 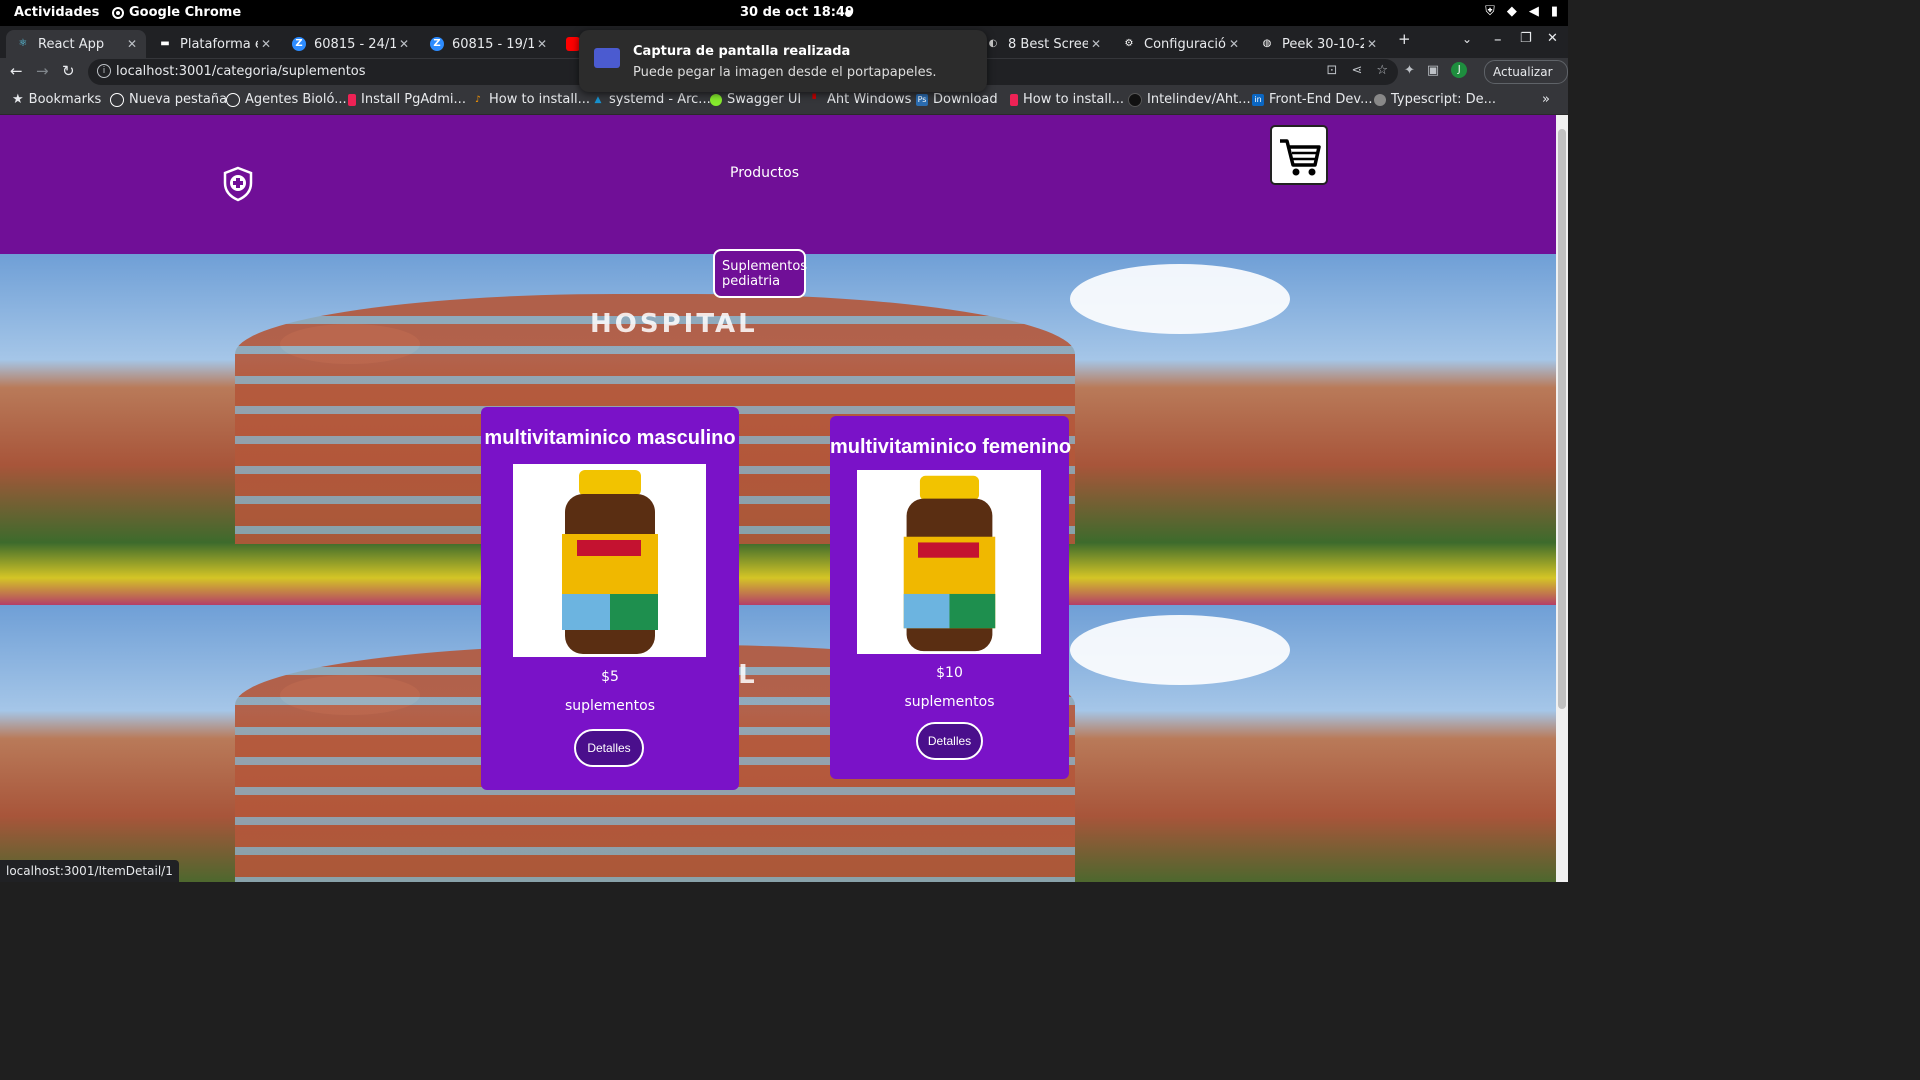 I want to click on elearning-icon: ▬, so click(x=165, y=43).